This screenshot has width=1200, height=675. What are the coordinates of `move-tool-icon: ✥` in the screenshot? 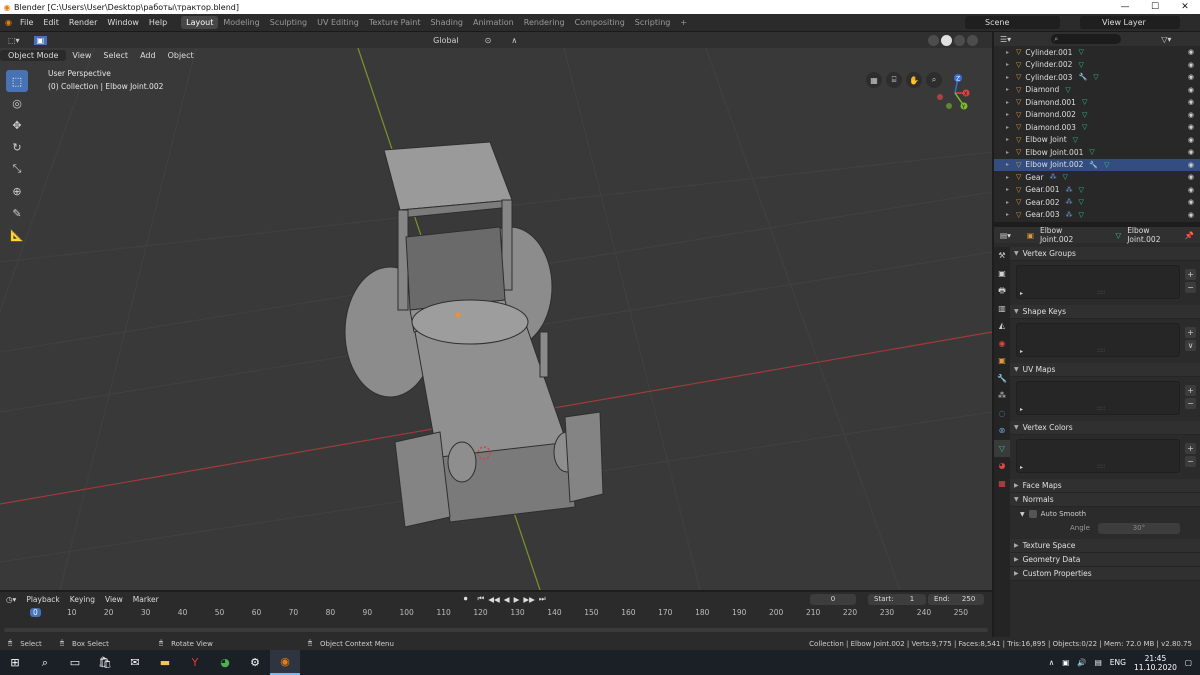 It's located at (17, 125).